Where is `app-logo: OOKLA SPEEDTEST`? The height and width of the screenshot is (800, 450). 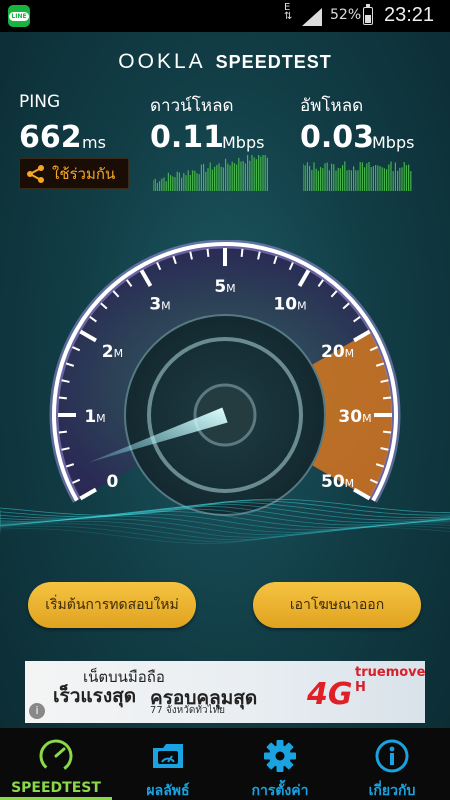 app-logo: OOKLA SPEEDTEST is located at coordinates (225, 62).